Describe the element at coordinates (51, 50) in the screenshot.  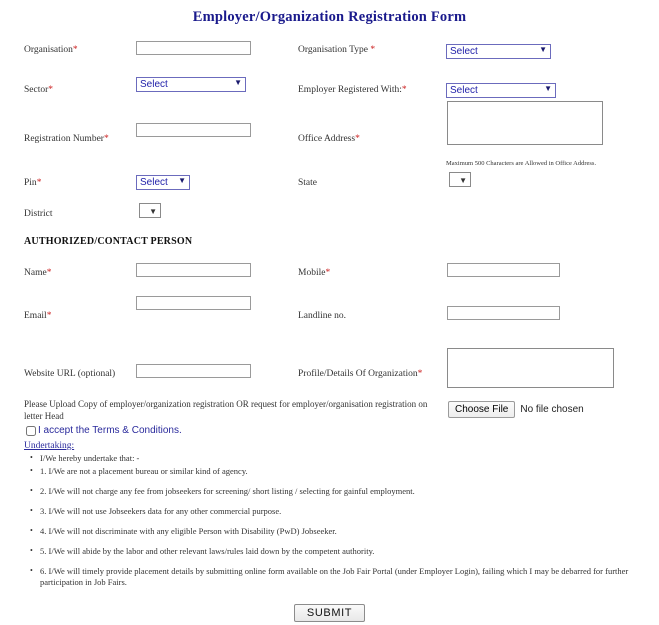
I see `organisation-label: Organisation*` at that location.